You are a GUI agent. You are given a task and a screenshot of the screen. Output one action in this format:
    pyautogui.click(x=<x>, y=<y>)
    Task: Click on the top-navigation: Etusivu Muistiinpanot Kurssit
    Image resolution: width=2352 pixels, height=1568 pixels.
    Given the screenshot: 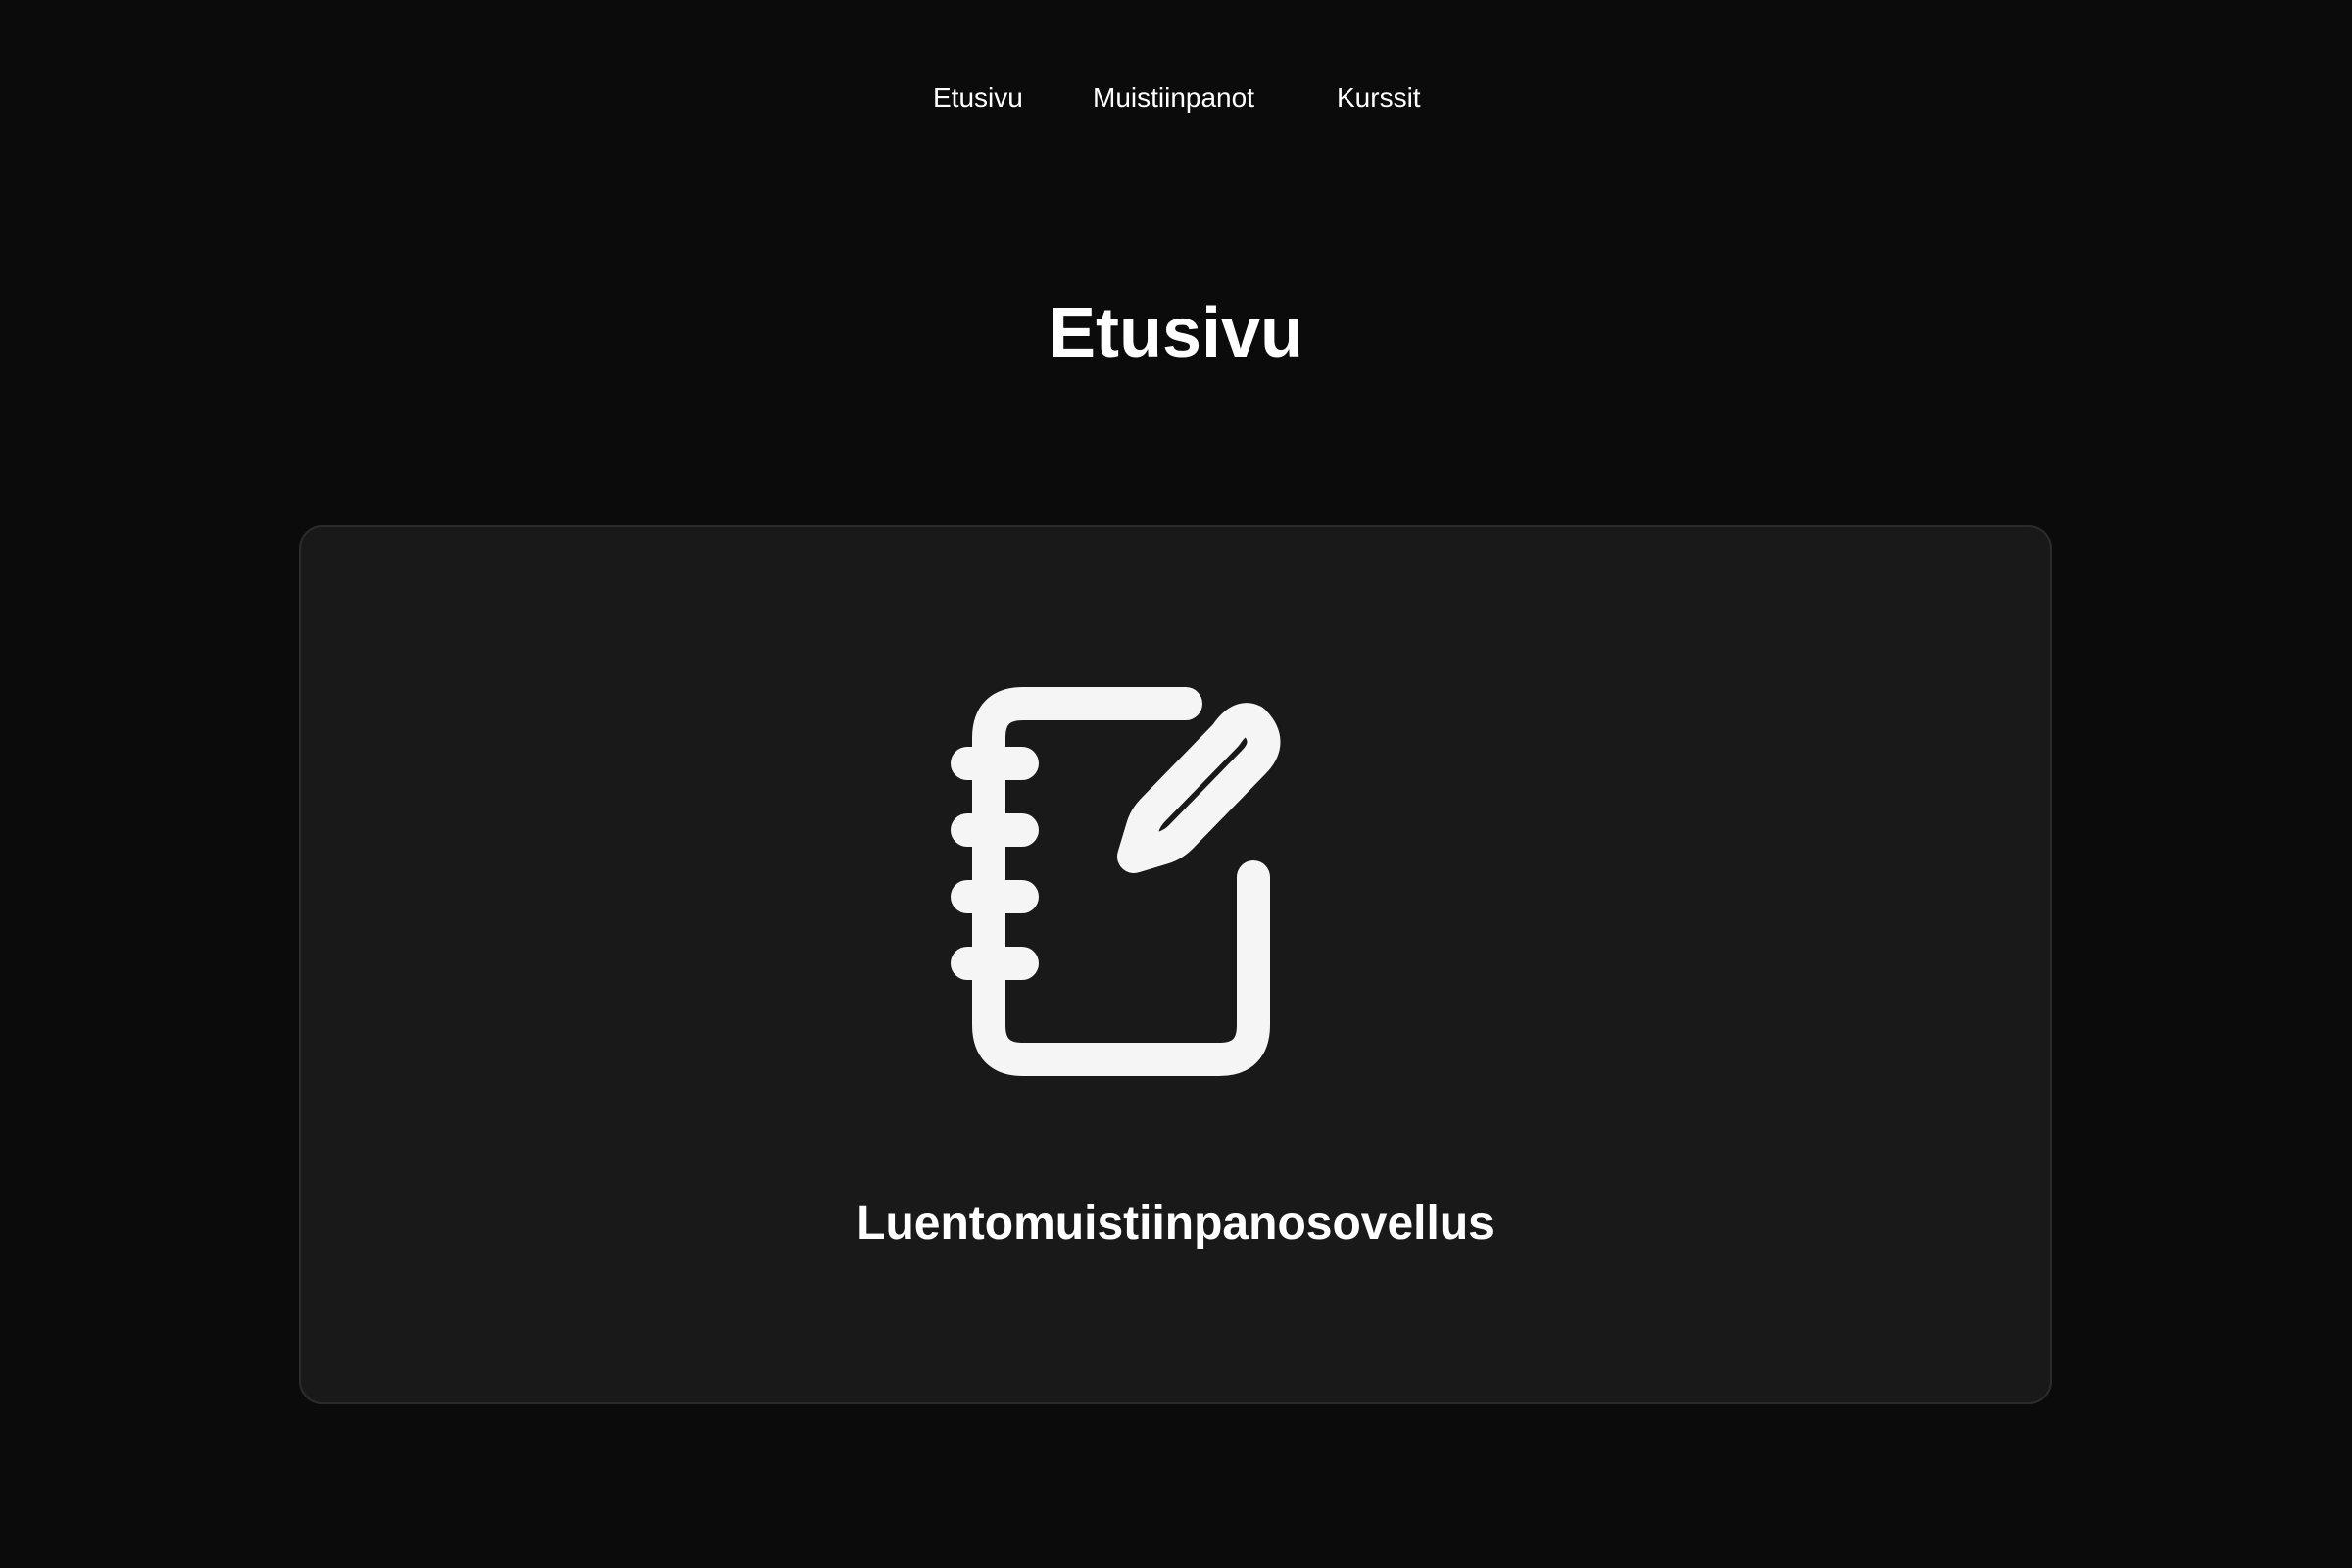 What is the action you would take?
    pyautogui.click(x=1176, y=98)
    